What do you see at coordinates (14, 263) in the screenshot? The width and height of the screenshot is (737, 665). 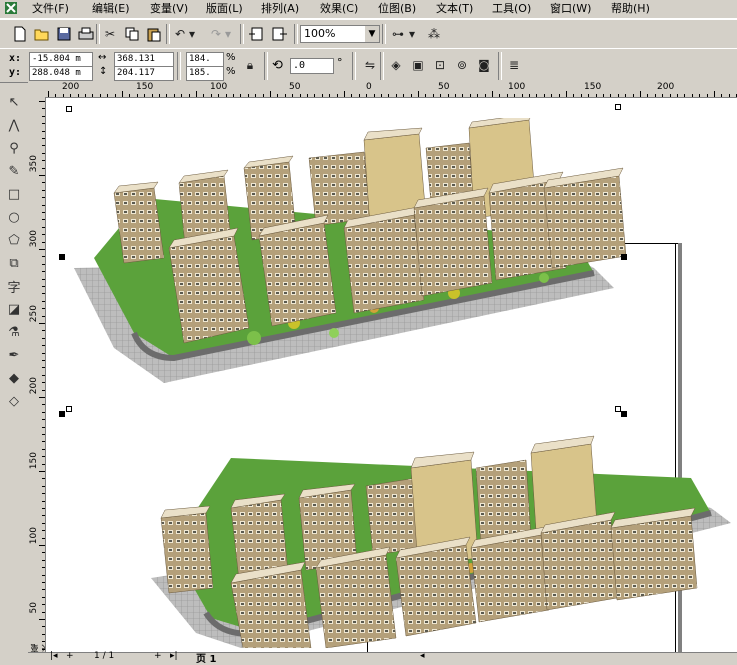 I see `basic-shapes-icon: ⧉` at bounding box center [14, 263].